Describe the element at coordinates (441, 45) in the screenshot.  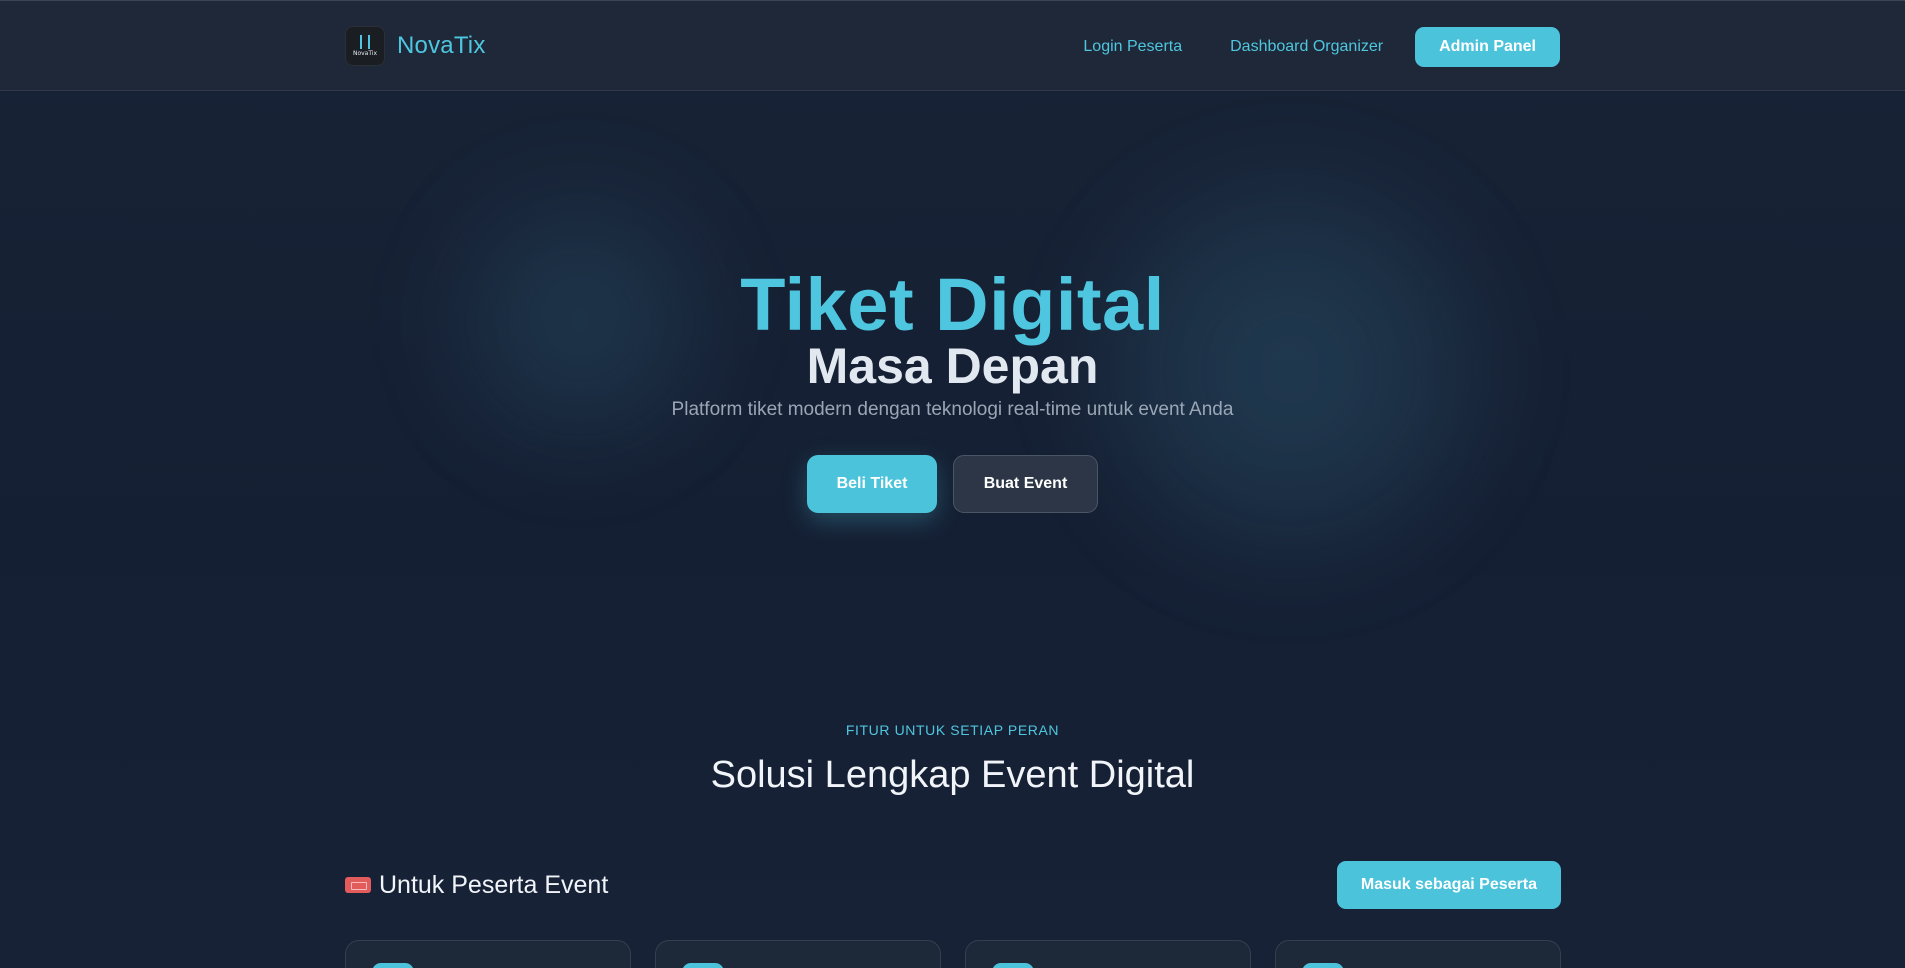
I see `brand-name: NovaTix` at that location.